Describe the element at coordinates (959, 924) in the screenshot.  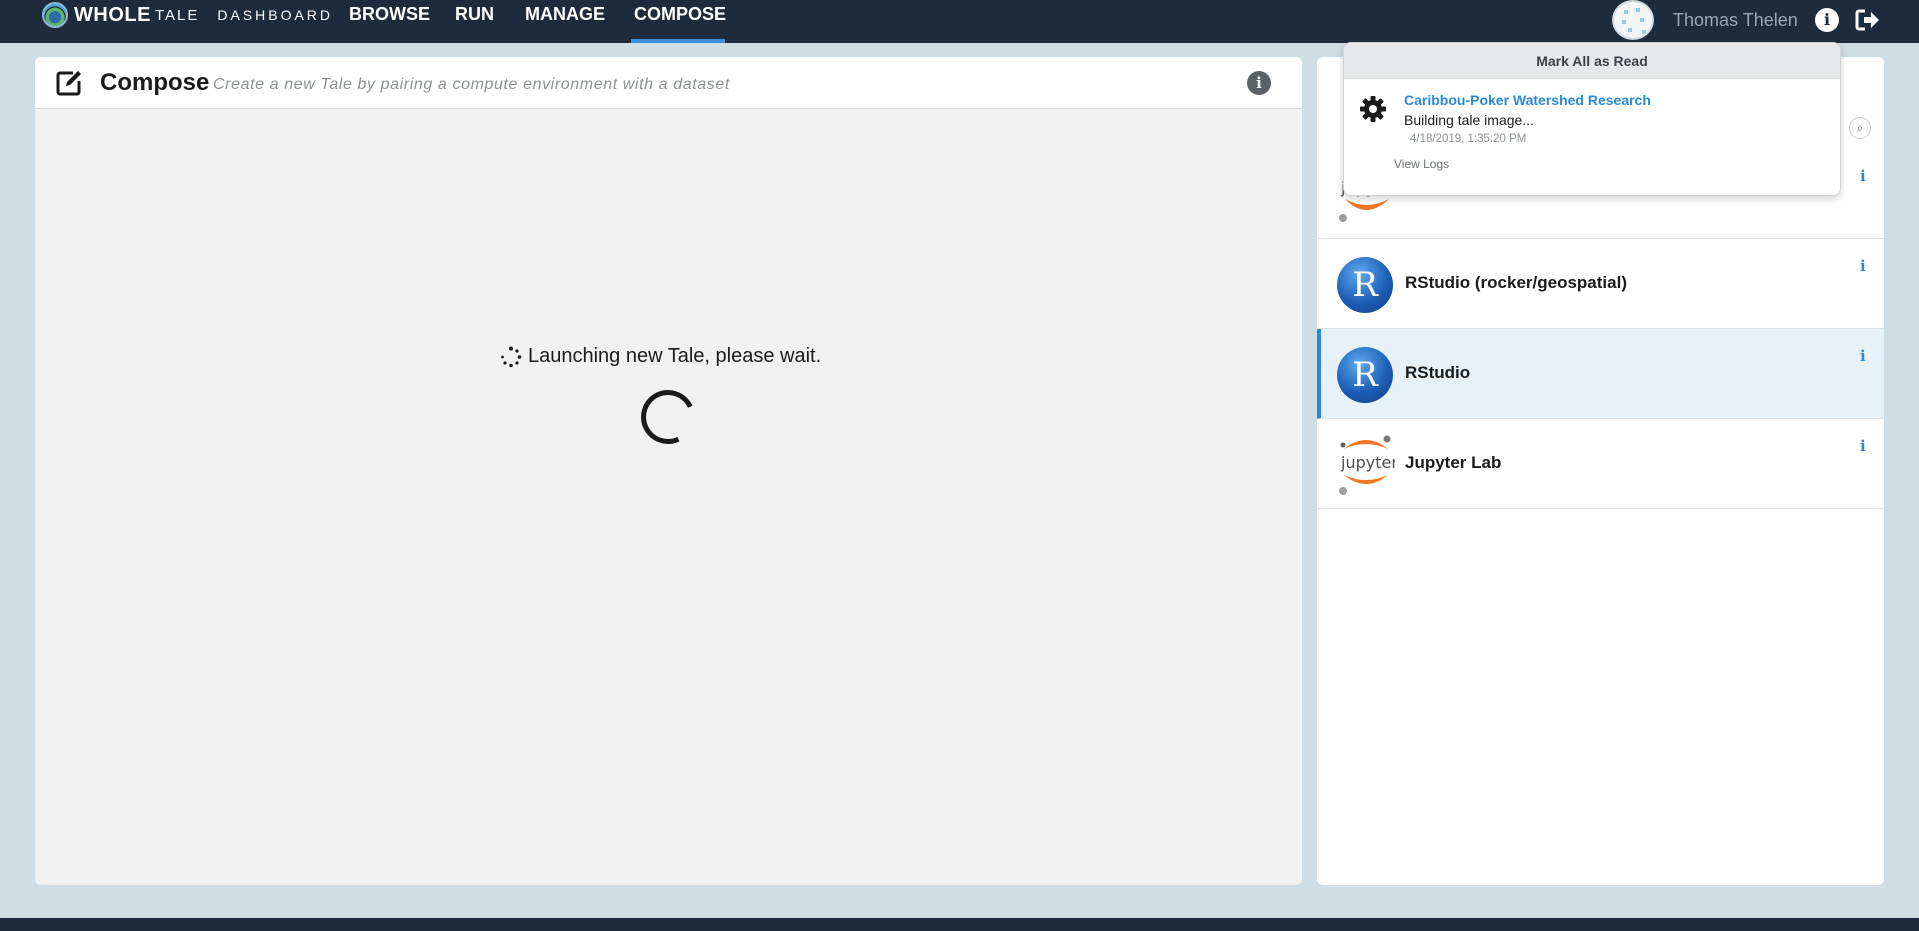
I see `footer-bar` at that location.